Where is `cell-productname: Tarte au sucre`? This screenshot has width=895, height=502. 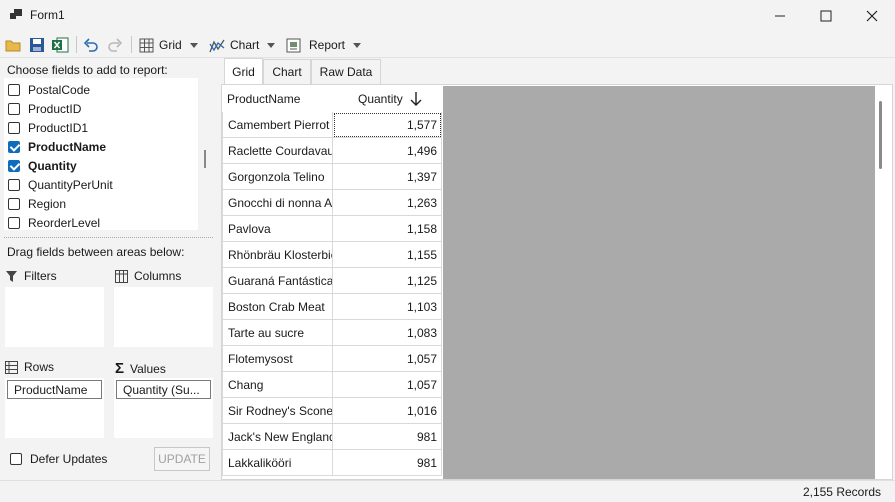 cell-productname: Tarte au sucre is located at coordinates (277, 333).